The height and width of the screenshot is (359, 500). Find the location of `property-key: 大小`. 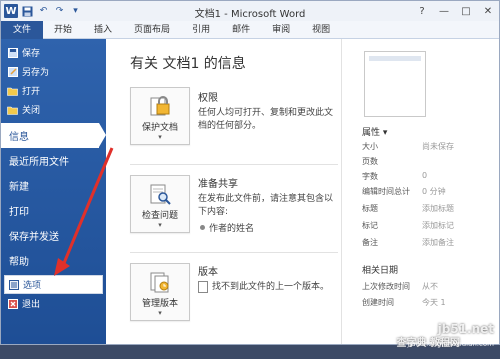

property-key: 大小 is located at coordinates (370, 146).